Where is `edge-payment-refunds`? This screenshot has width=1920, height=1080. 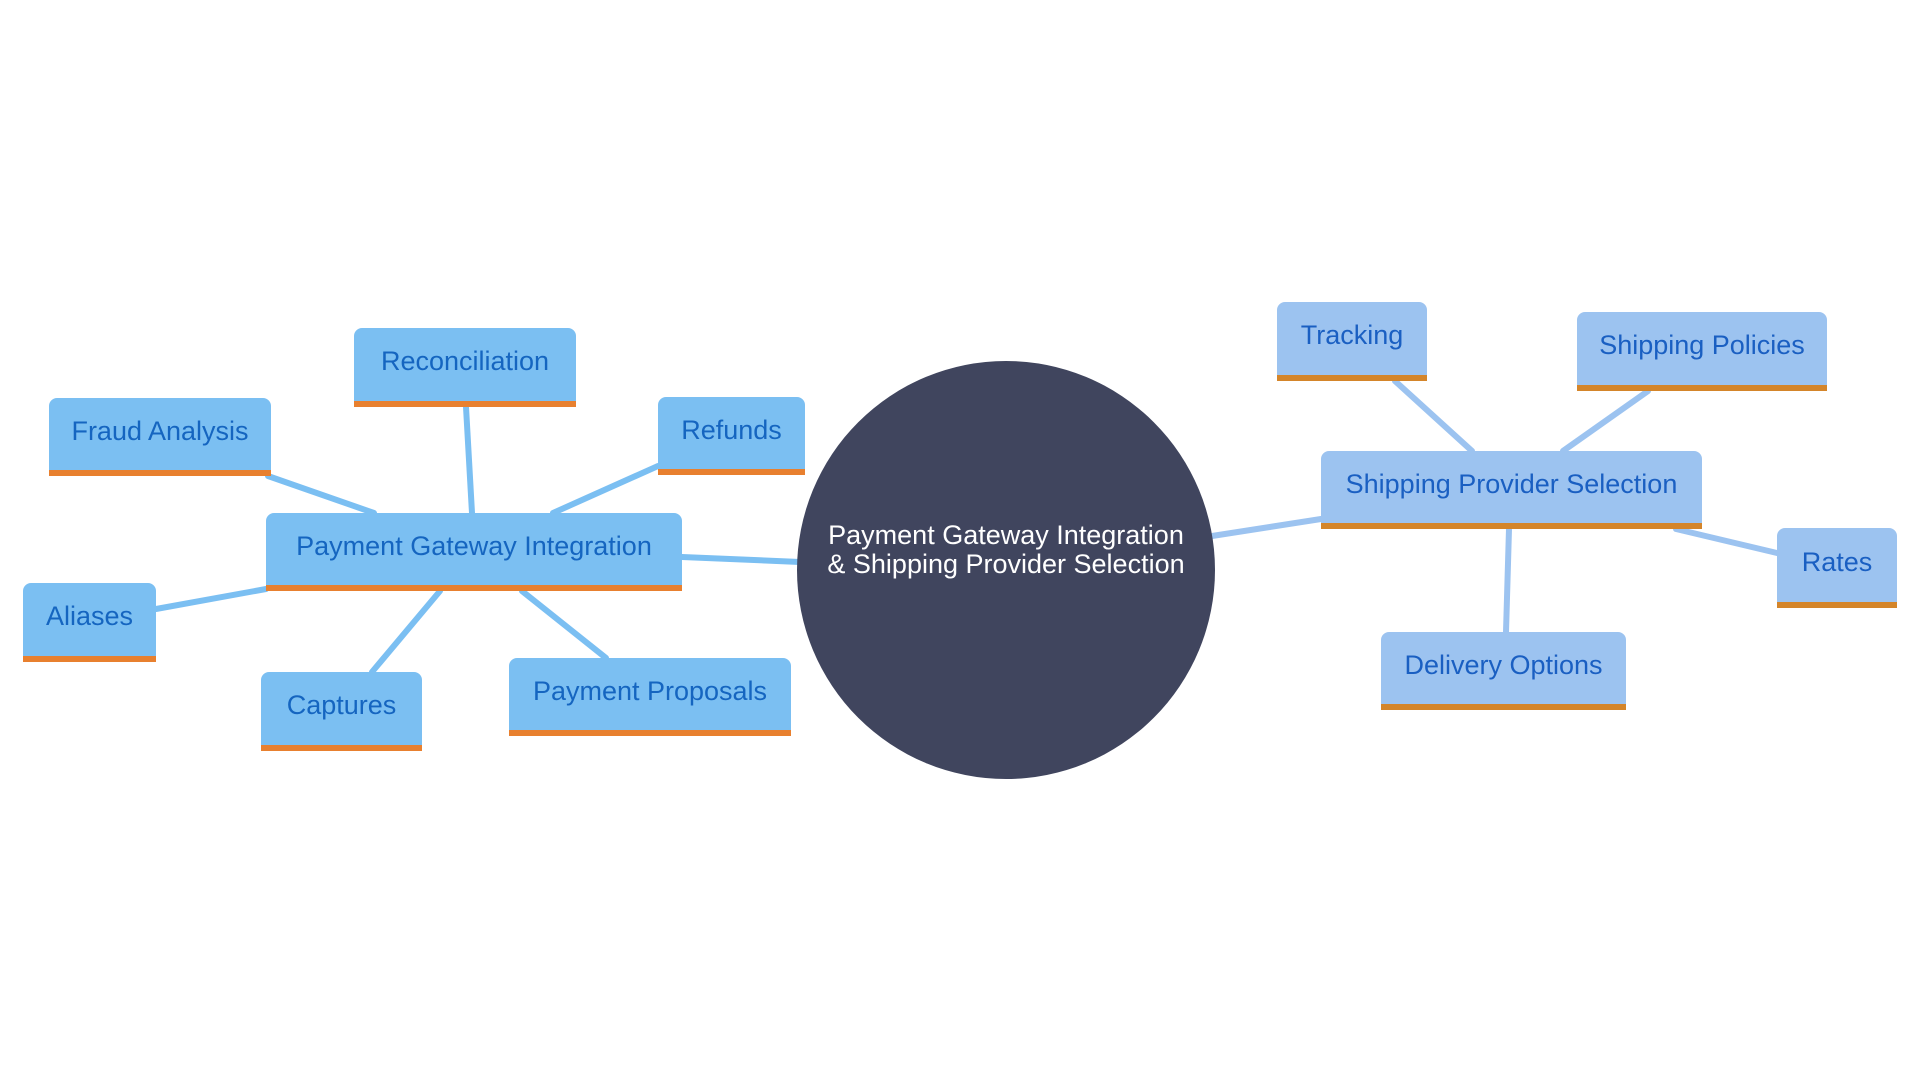 edge-payment-refunds is located at coordinates (605, 489).